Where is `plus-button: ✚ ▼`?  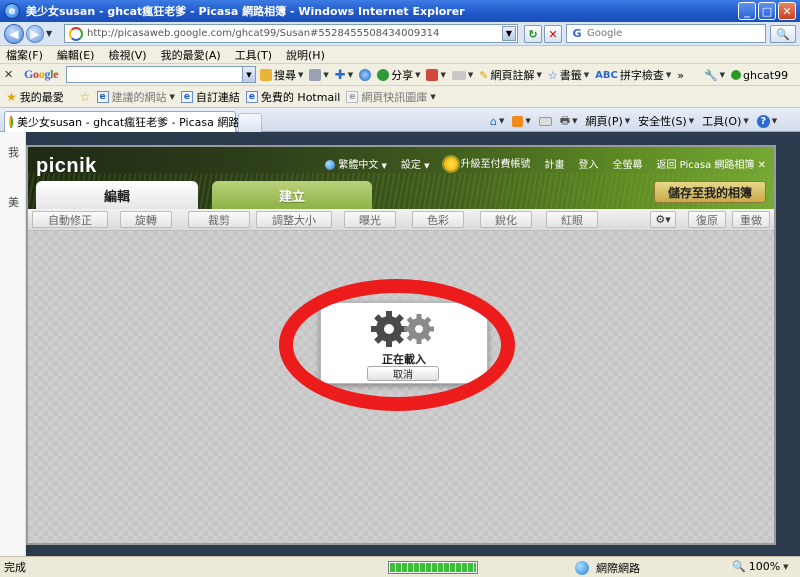 plus-button: ✚ ▼ is located at coordinates (344, 75).